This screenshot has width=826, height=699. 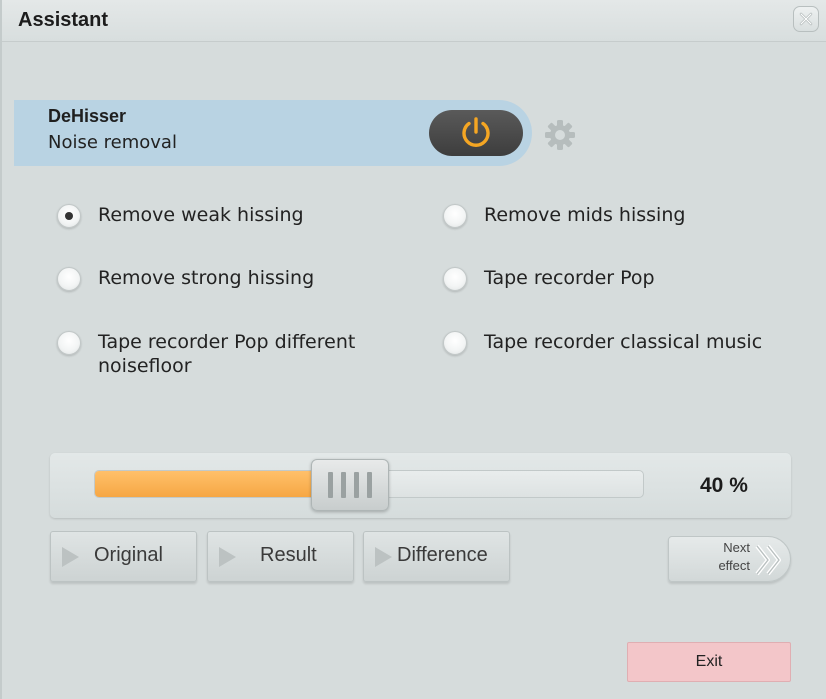 What do you see at coordinates (442, 555) in the screenshot?
I see `difference-label: Difference` at bounding box center [442, 555].